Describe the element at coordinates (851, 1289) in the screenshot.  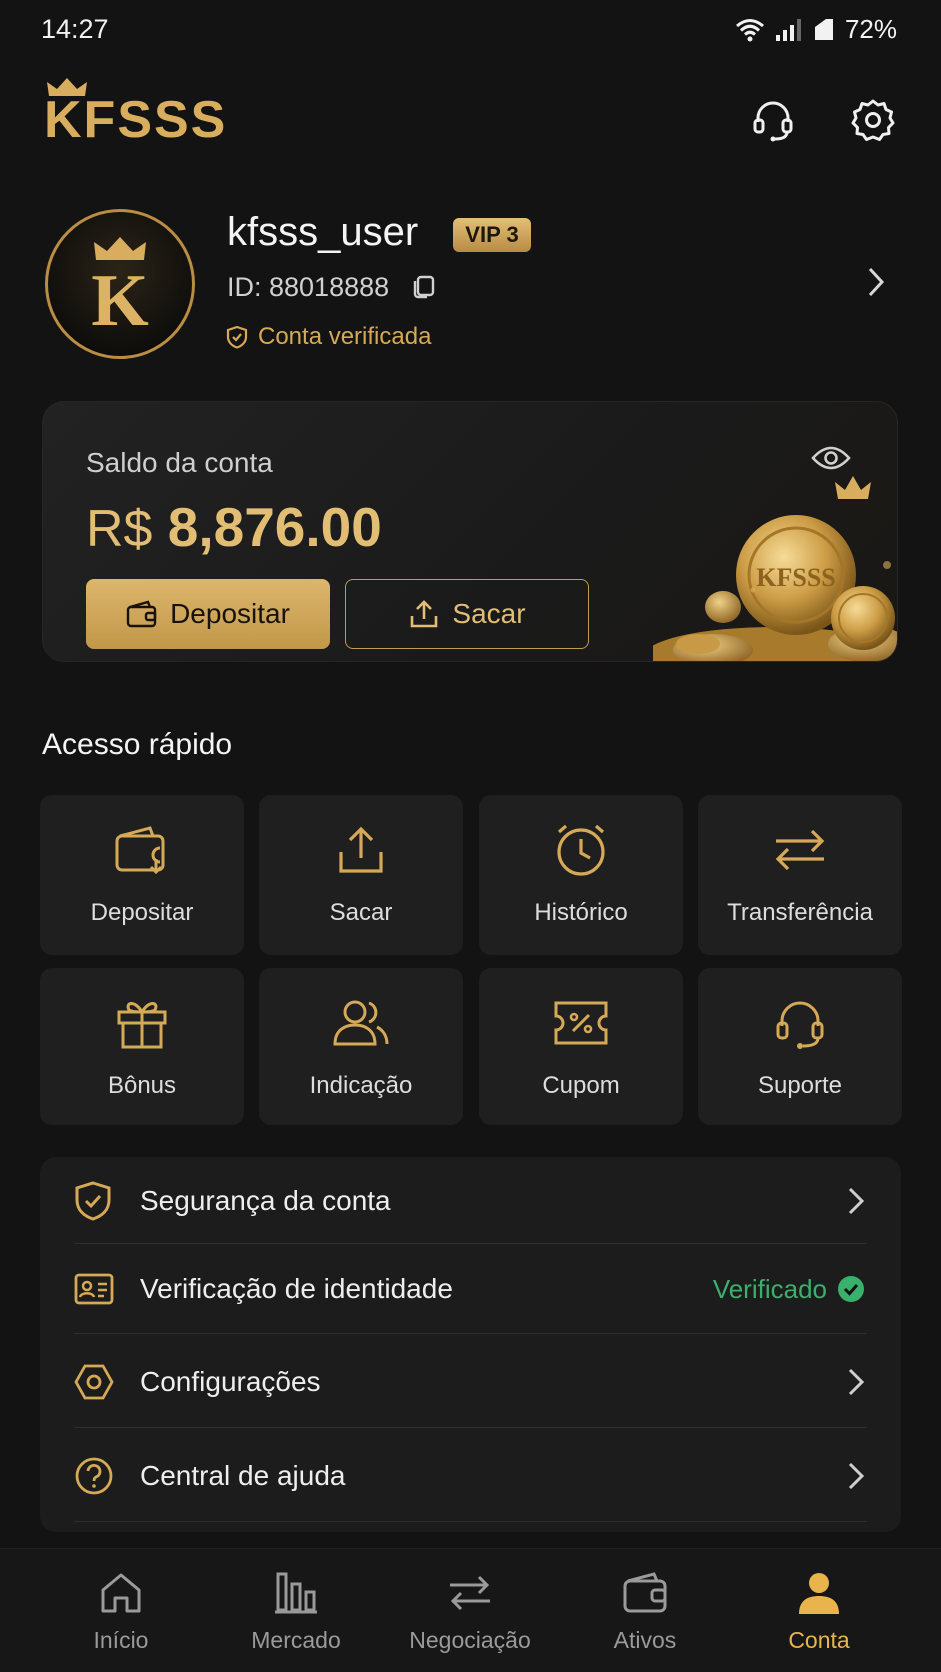
I see `check-circle-icon` at that location.